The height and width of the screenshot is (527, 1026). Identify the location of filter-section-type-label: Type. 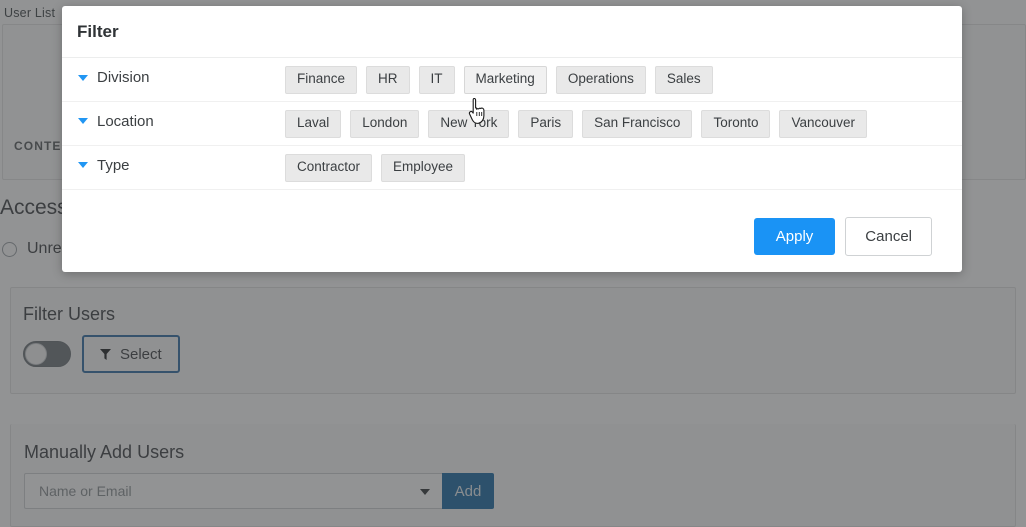
(113, 165).